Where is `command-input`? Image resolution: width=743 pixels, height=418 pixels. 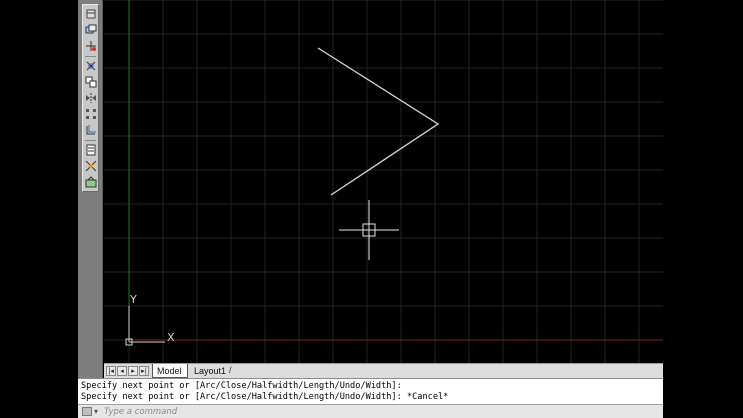 command-input is located at coordinates (374, 411).